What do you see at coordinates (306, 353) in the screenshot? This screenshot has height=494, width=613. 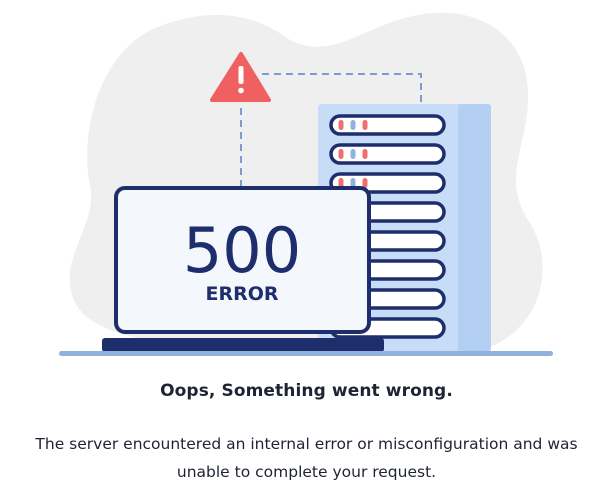 I see `floor-line` at bounding box center [306, 353].